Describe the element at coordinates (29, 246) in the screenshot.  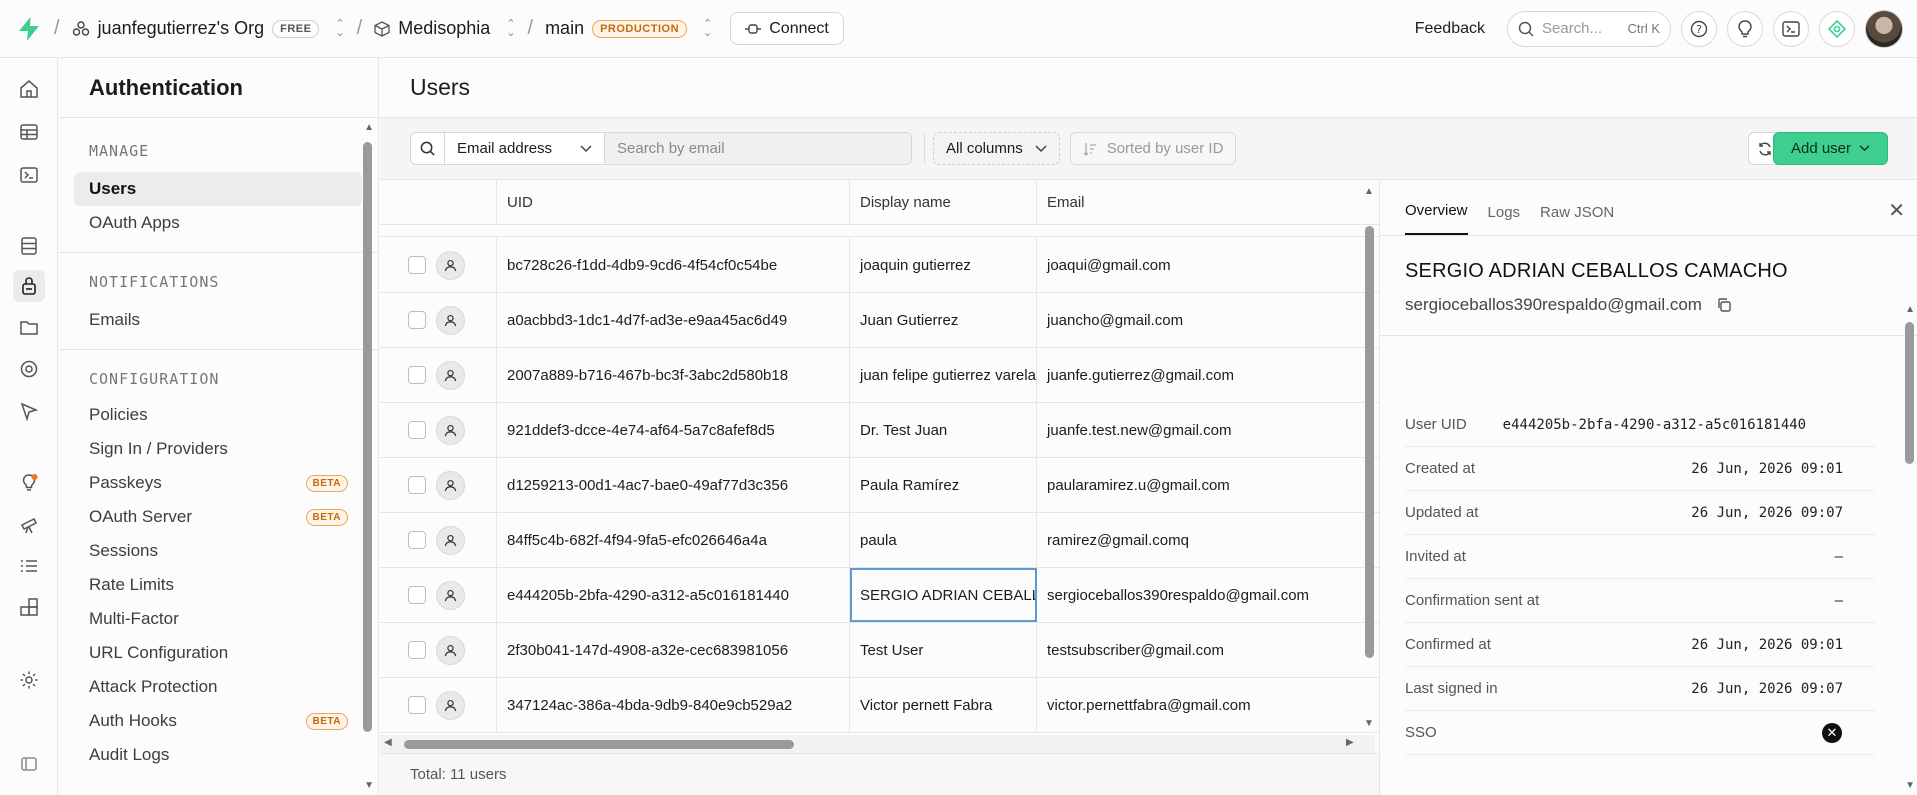
I see `database-icon` at that location.